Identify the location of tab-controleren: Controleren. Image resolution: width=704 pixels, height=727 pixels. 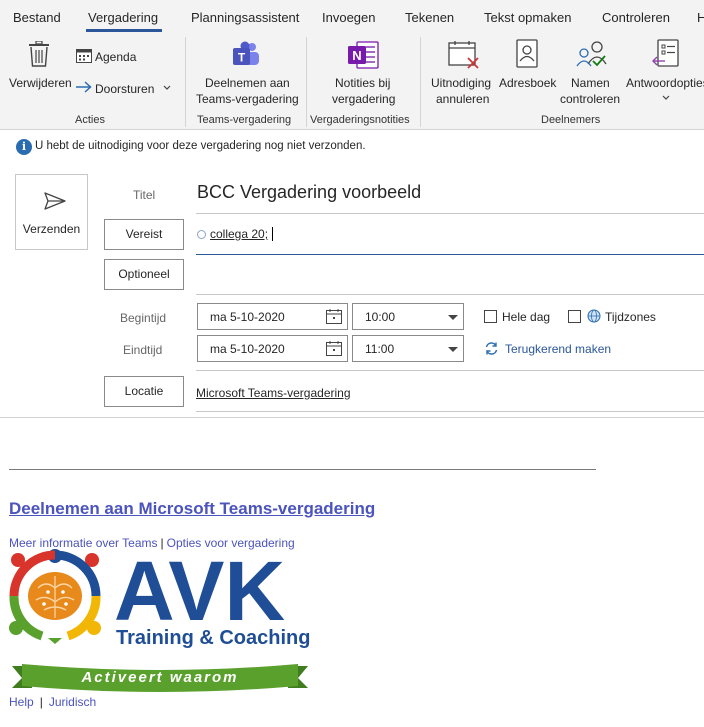
(636, 17).